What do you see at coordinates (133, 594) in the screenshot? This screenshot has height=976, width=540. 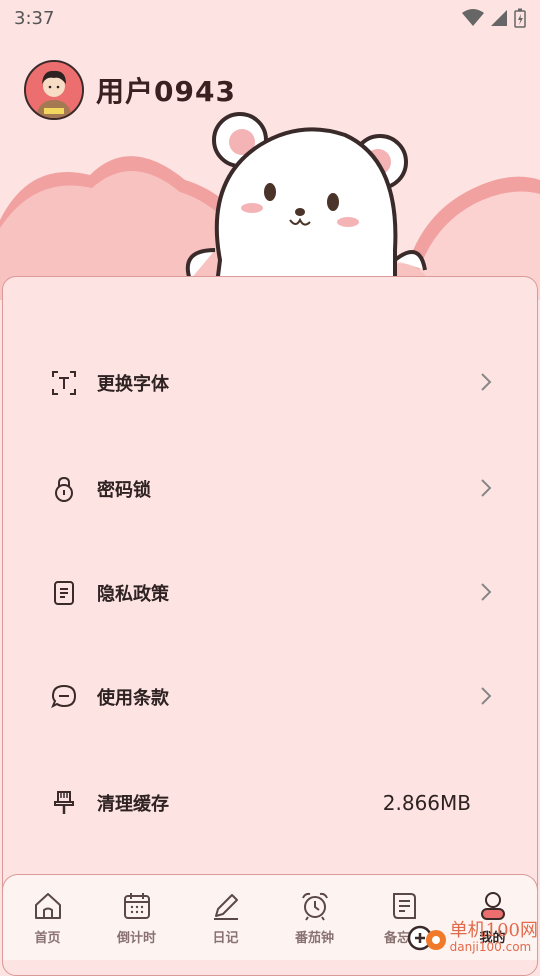 I see `menu-label: 隐私政策` at bounding box center [133, 594].